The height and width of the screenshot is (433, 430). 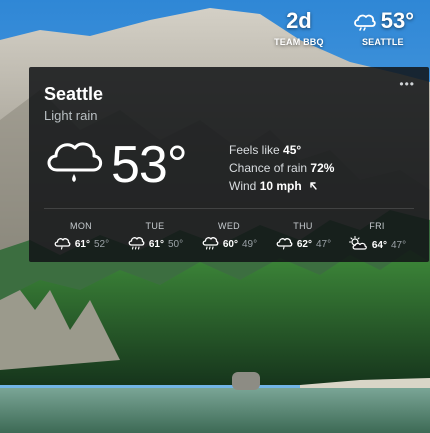 I want to click on forecast-high: 64°, so click(x=379, y=245).